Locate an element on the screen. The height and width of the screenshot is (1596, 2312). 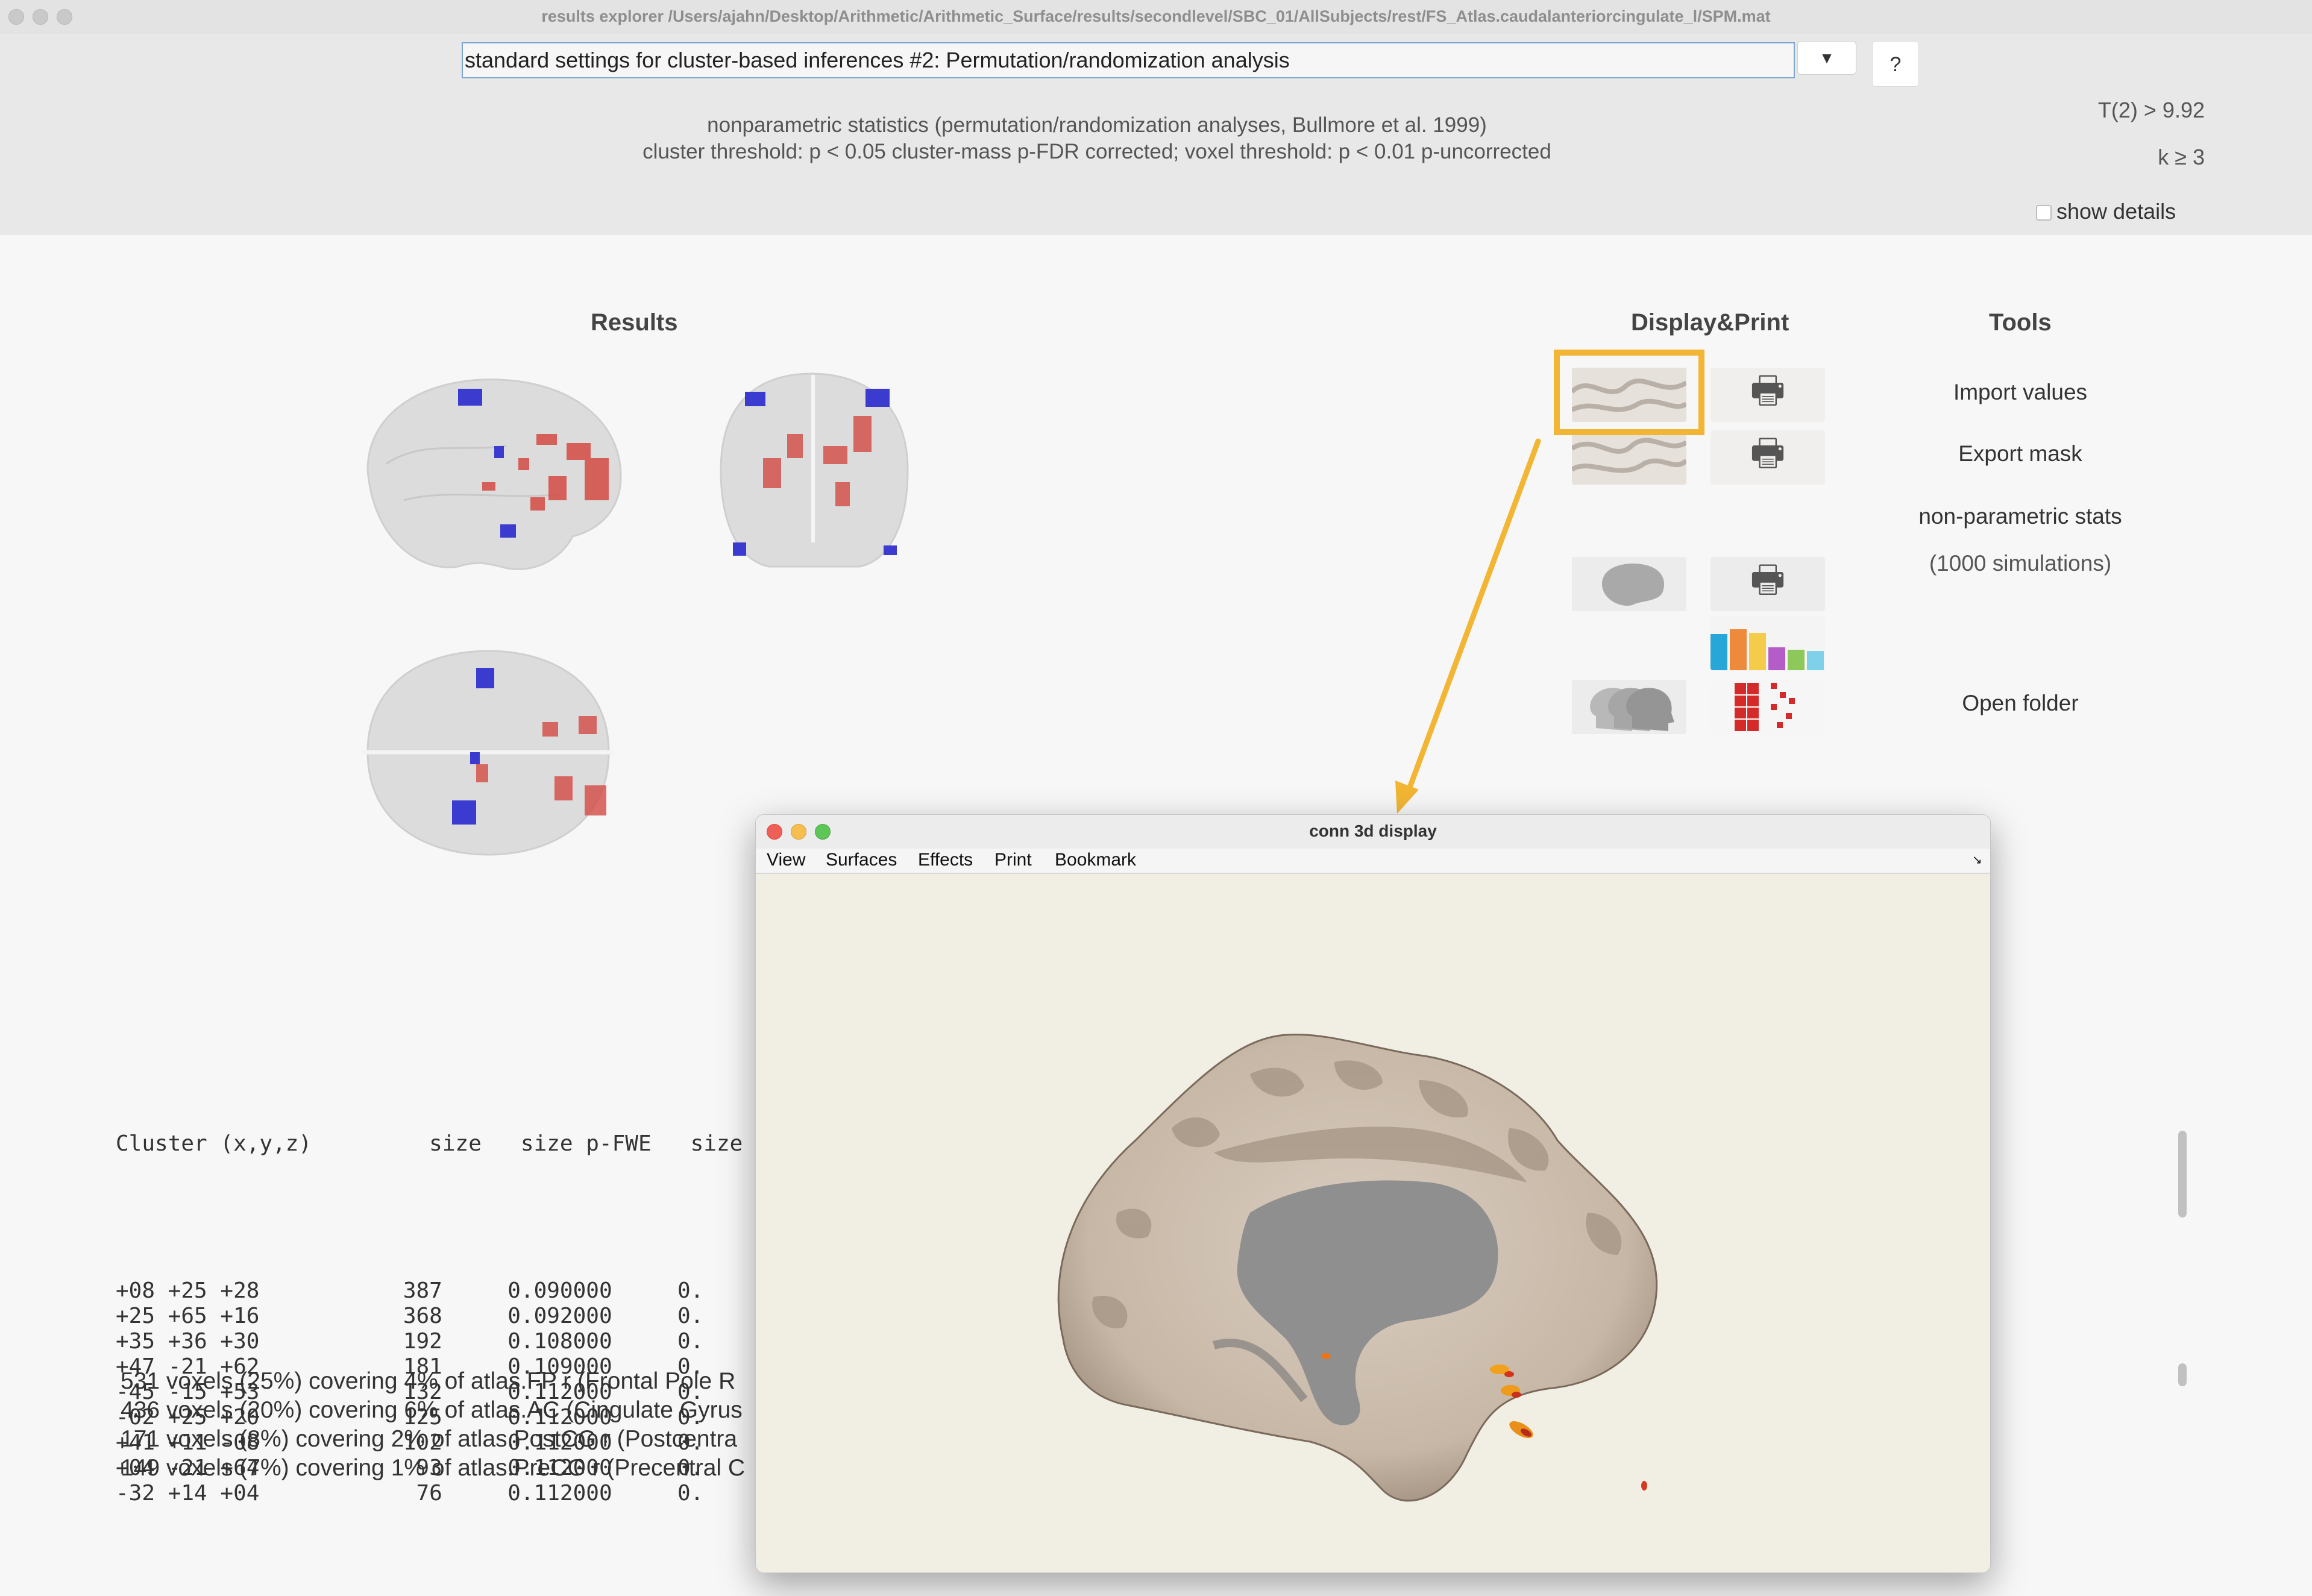
bar-chart-button is located at coordinates (1768, 643).